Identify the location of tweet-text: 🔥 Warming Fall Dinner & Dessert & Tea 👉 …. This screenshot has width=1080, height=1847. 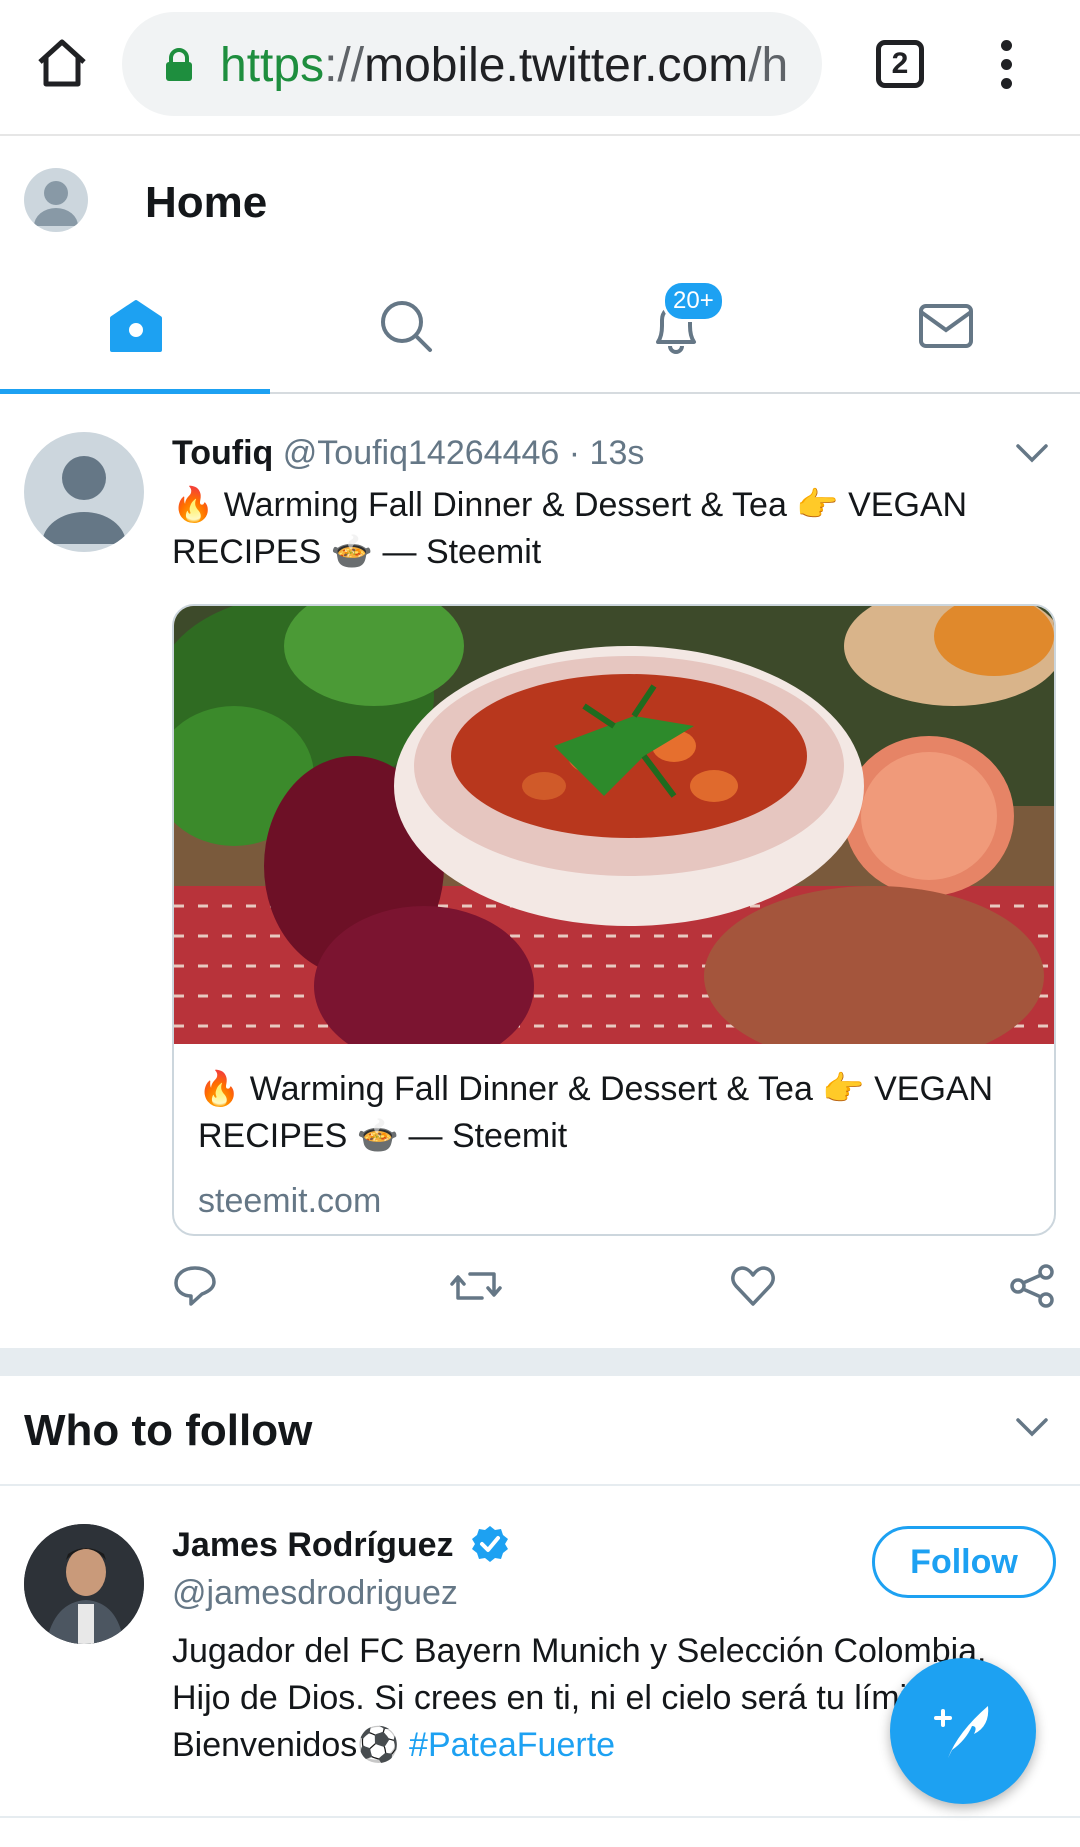
(570, 528).